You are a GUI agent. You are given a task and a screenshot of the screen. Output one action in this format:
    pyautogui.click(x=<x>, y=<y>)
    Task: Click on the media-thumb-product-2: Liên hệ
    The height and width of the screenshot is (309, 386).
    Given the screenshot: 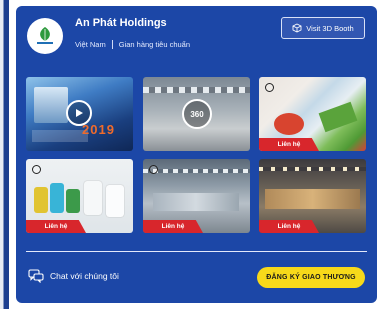 What is the action you would take?
    pyautogui.click(x=79, y=196)
    